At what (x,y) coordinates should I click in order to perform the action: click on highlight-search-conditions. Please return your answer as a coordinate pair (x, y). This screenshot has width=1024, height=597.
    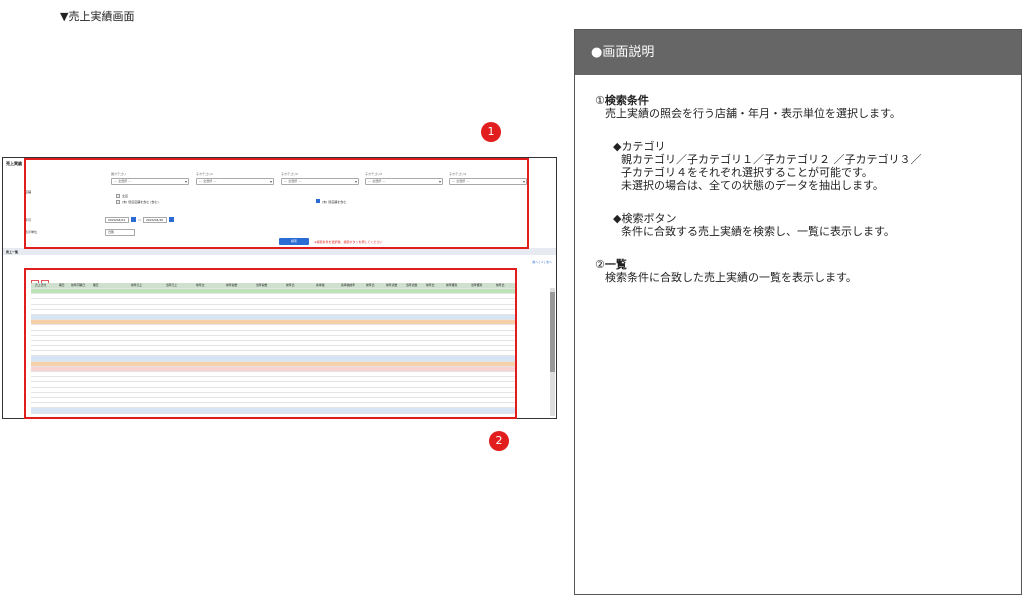
    Looking at the image, I should click on (276, 203).